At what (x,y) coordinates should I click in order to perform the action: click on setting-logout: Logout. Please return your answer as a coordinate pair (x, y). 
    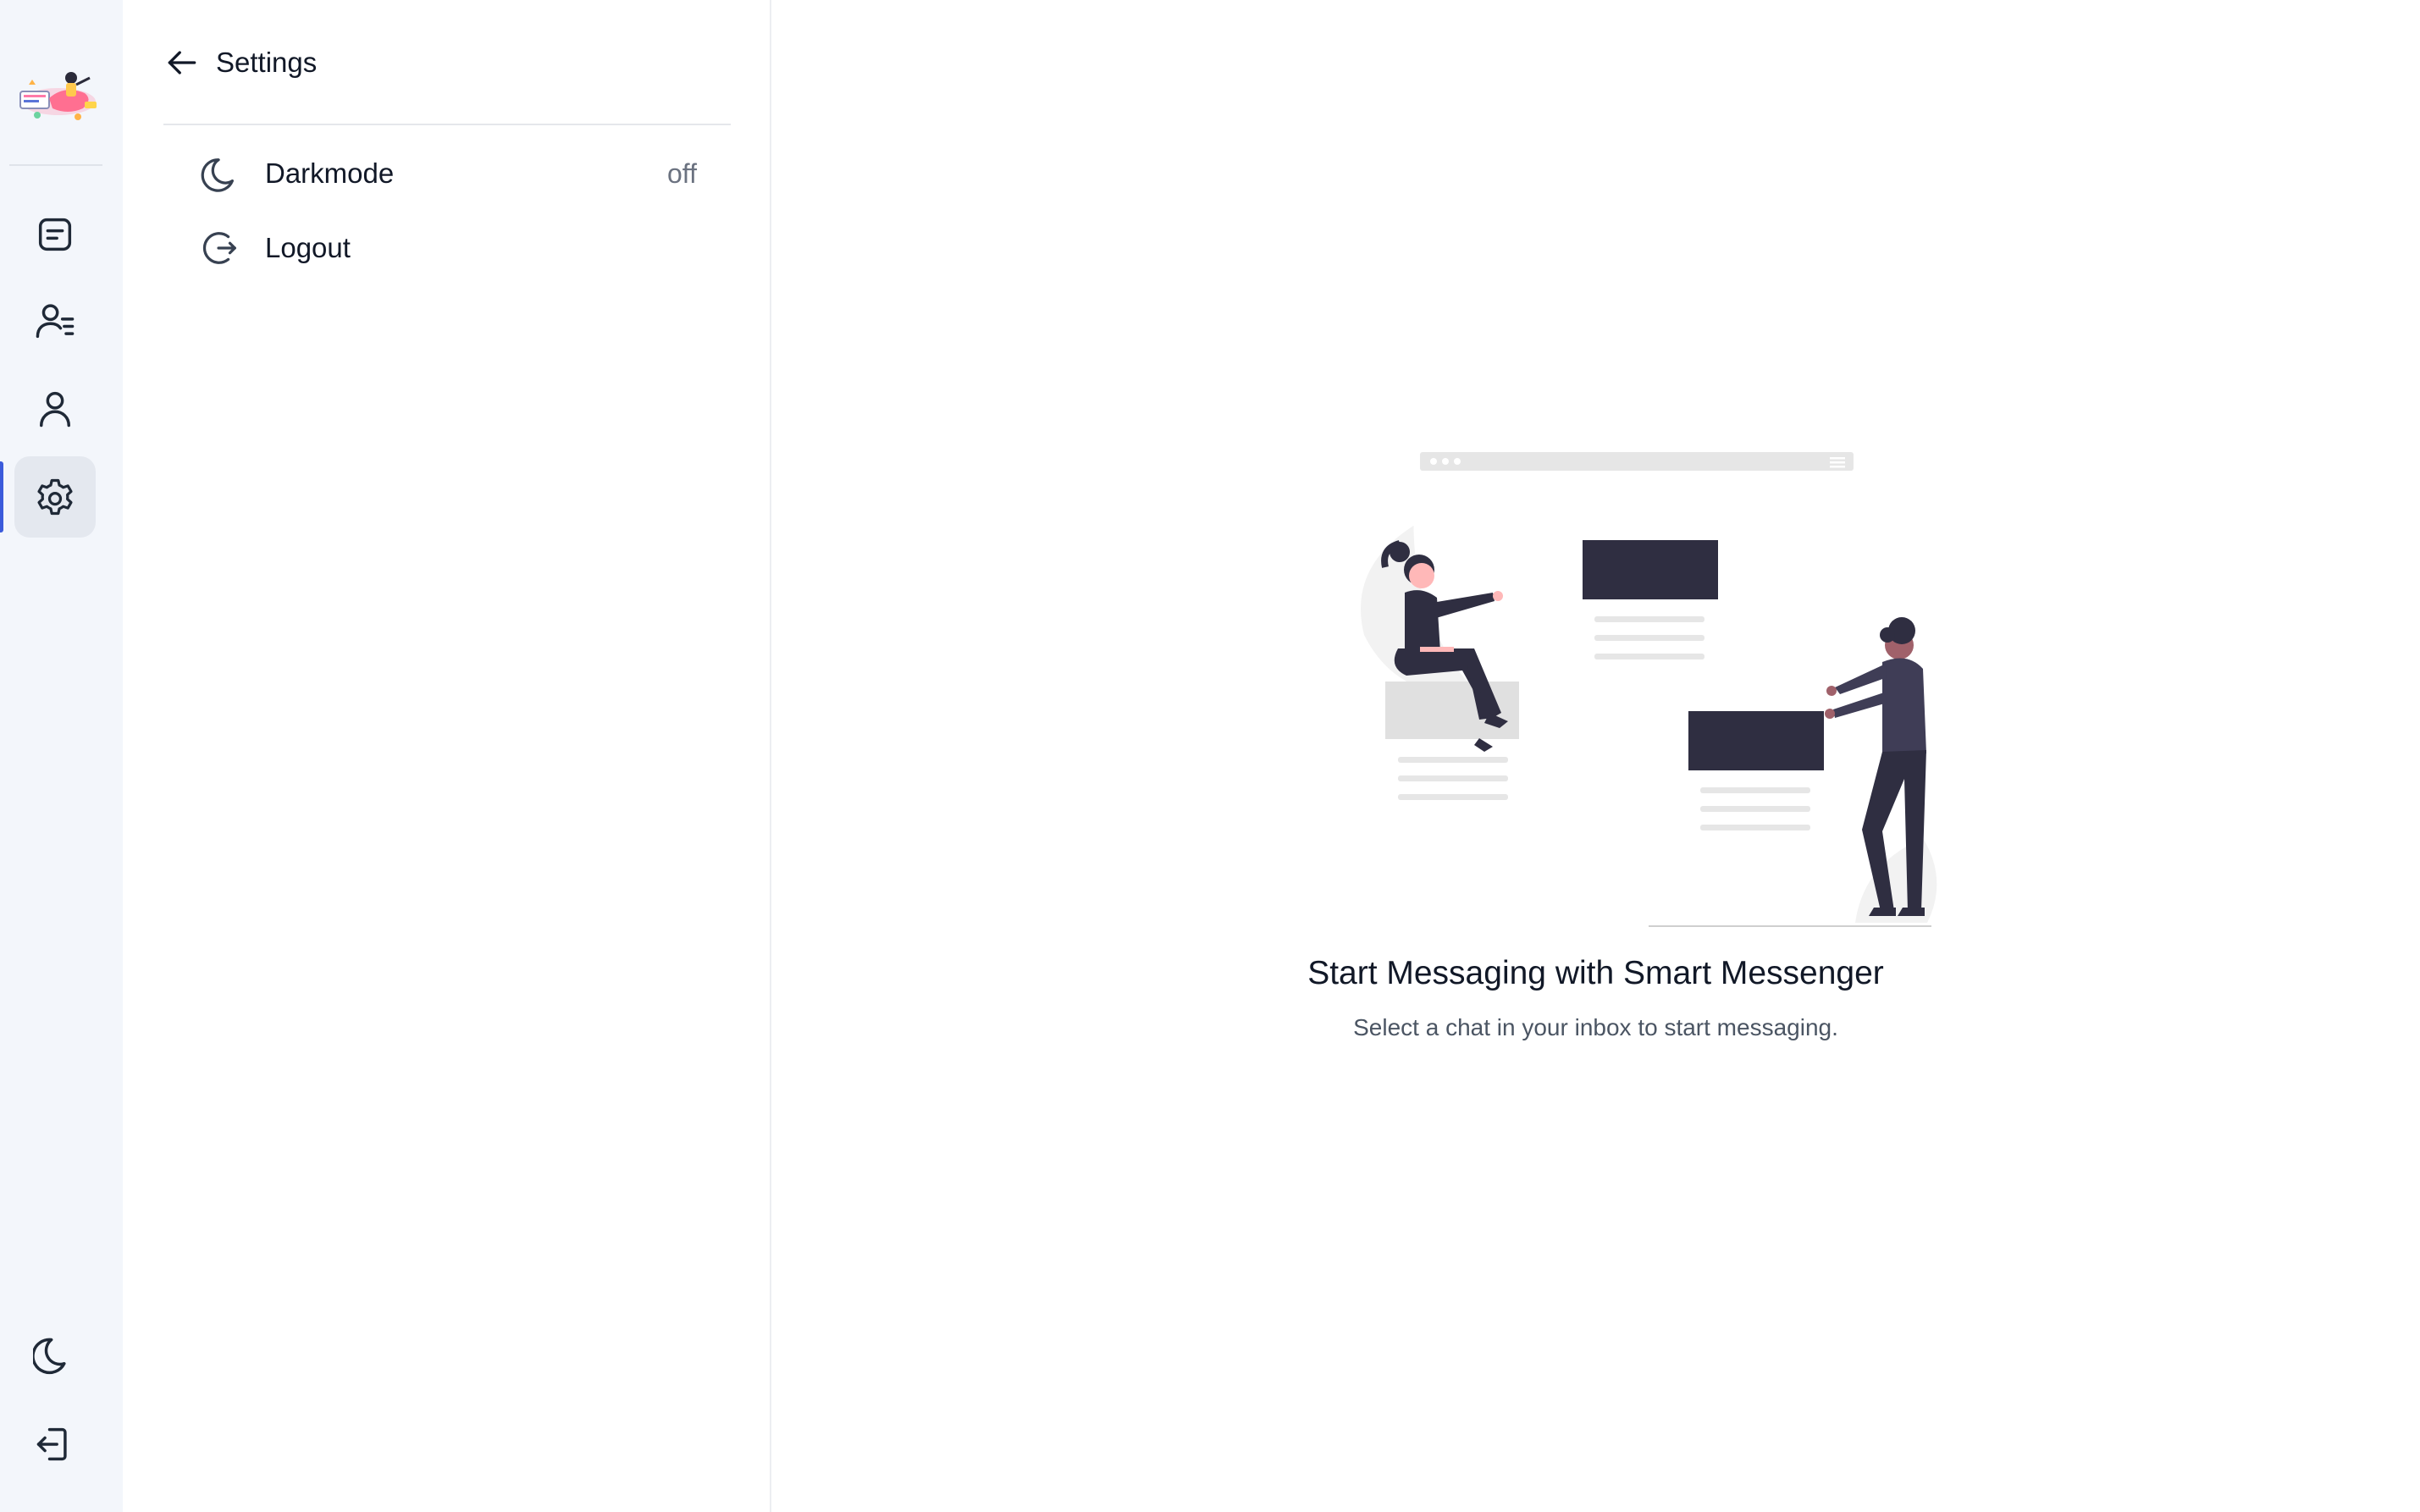
    Looking at the image, I should click on (449, 248).